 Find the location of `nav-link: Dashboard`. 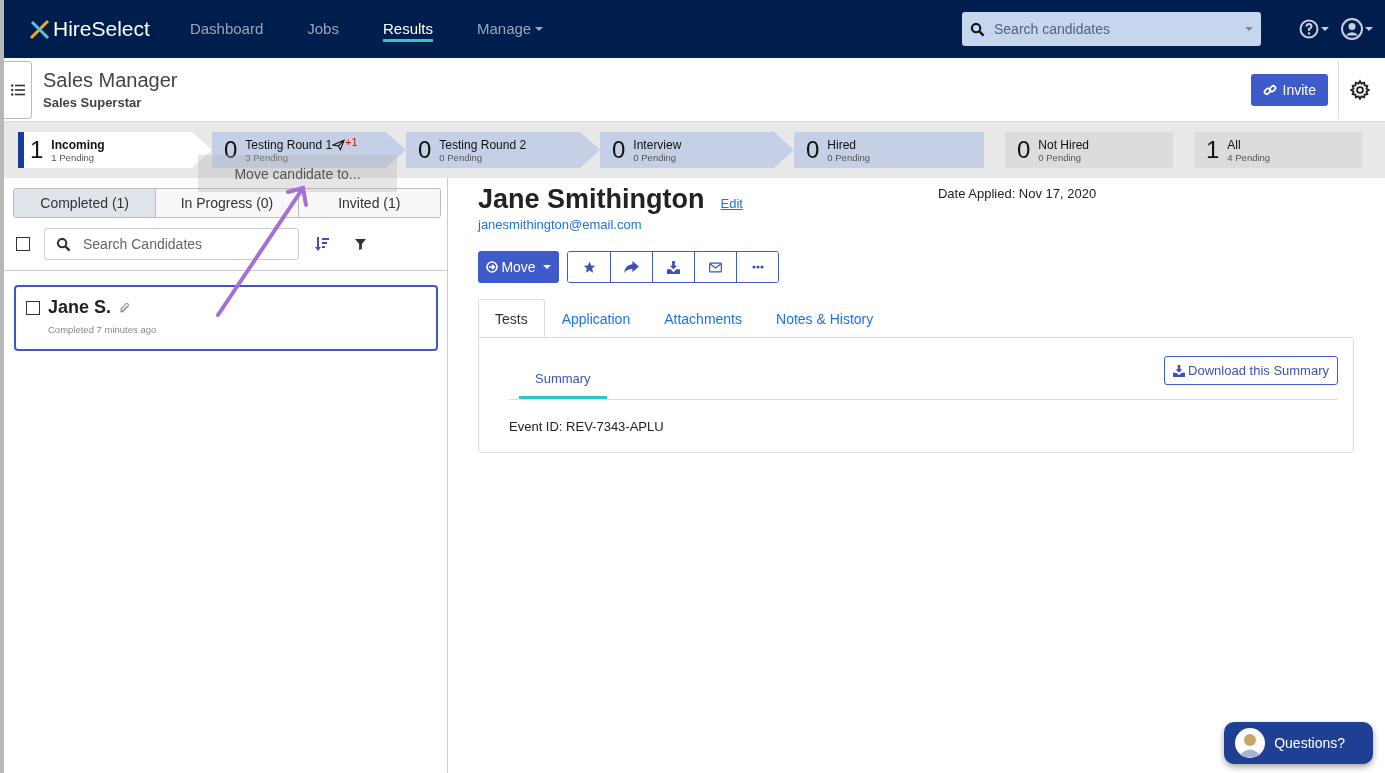

nav-link: Dashboard is located at coordinates (226, 29).